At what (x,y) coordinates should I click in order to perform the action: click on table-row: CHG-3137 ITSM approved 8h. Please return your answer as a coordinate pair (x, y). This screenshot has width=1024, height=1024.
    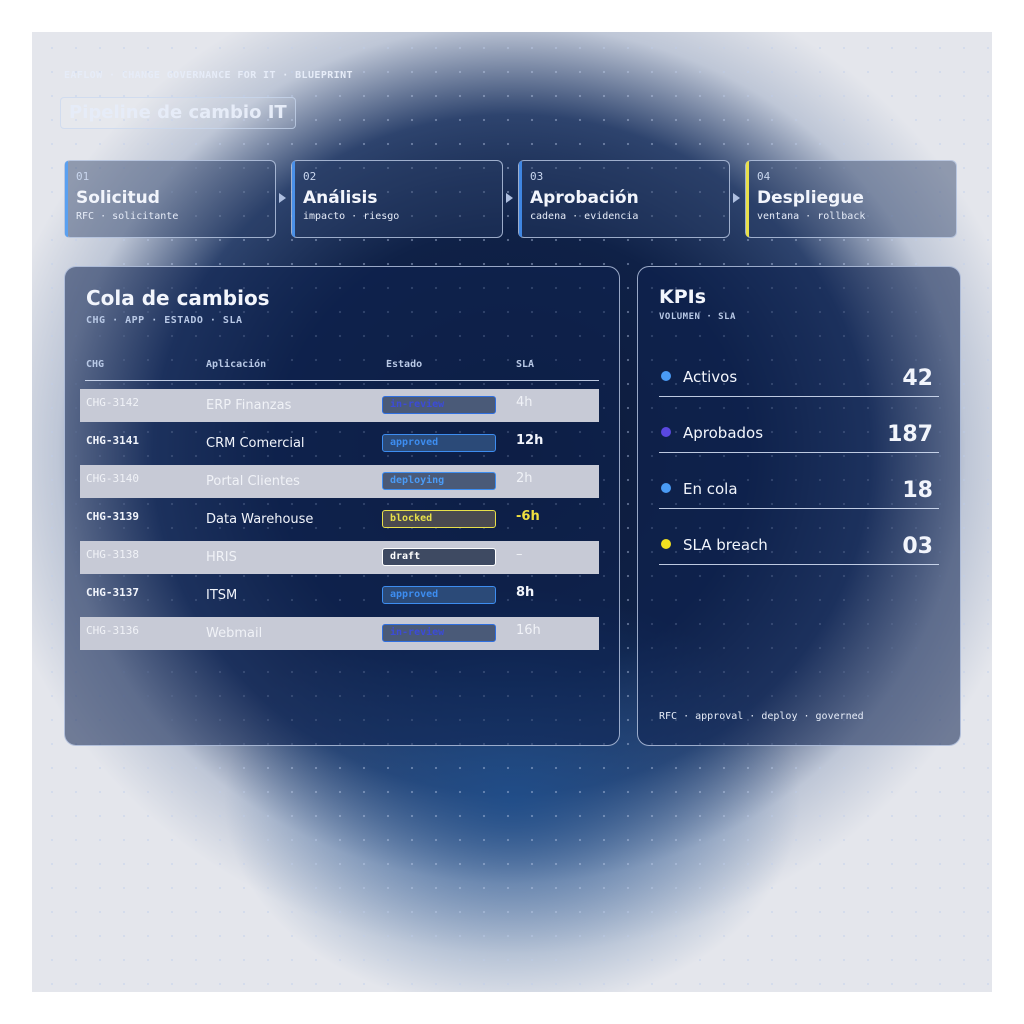
    Looking at the image, I should click on (339, 595).